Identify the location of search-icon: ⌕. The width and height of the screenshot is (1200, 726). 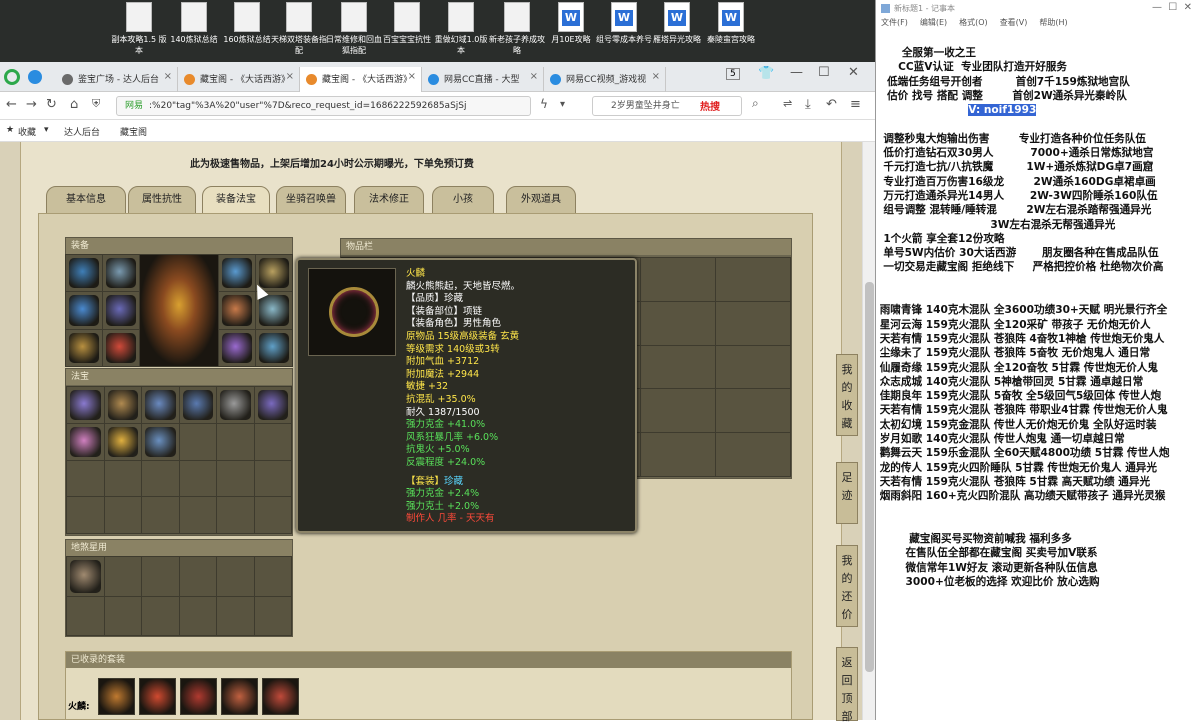
(755, 103).